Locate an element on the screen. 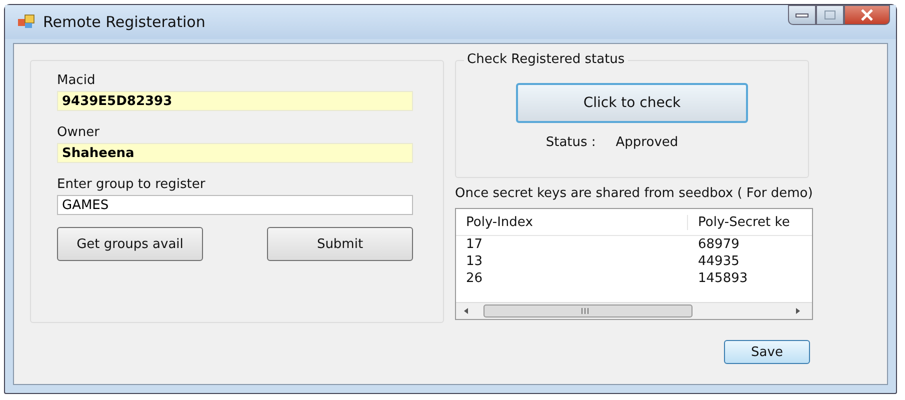 This screenshot has height=400, width=905. table-cell-text: 17 is located at coordinates (474, 244).